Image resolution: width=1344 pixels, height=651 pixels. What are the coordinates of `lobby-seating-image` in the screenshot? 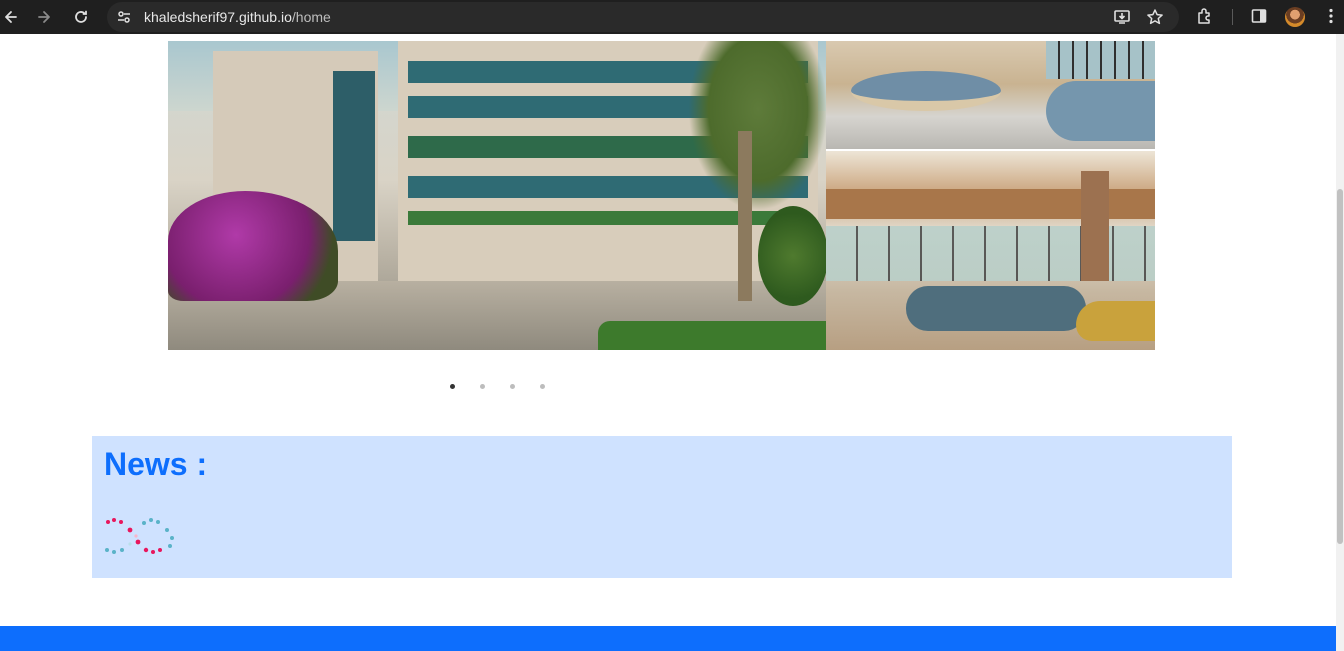 It's located at (990, 95).